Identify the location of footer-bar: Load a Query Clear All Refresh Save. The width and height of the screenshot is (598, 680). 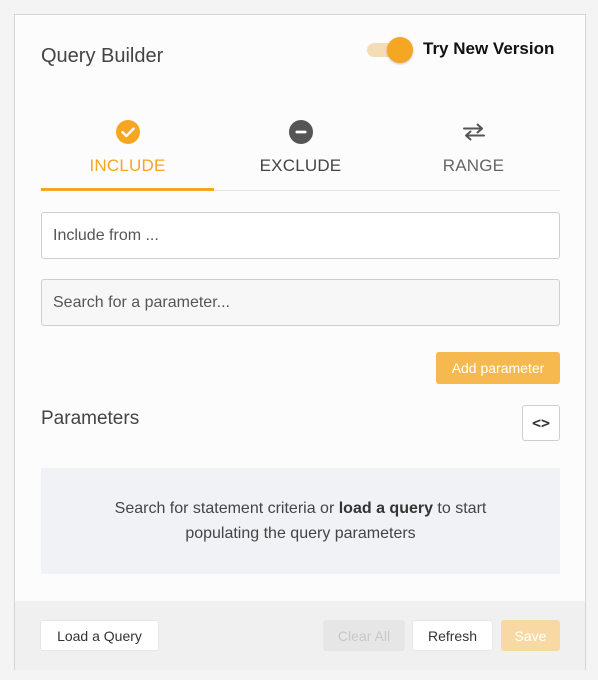
(300, 635).